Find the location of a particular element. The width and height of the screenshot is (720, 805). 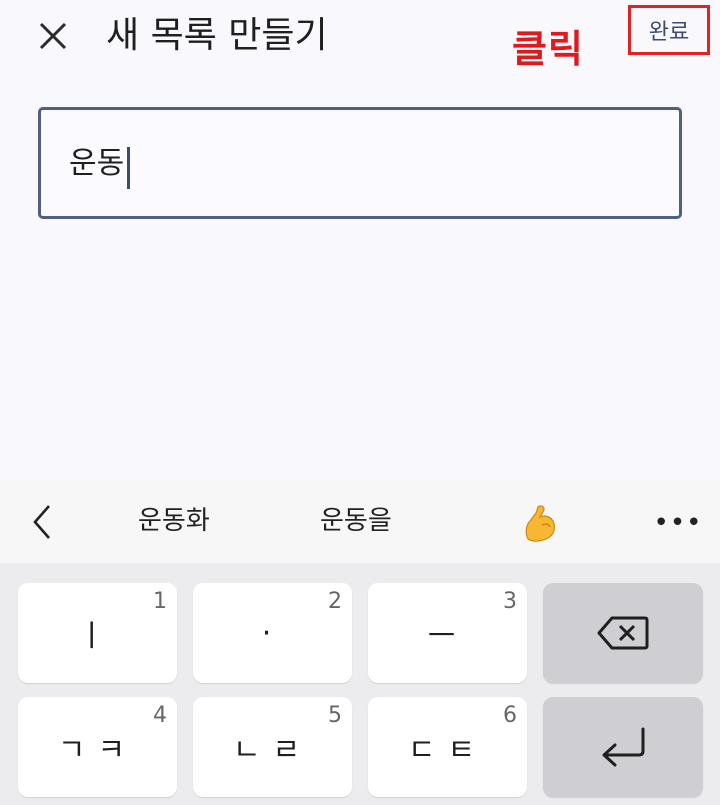

top-bar: 새 목록 만들기 클릭 완료 is located at coordinates (360, 40).